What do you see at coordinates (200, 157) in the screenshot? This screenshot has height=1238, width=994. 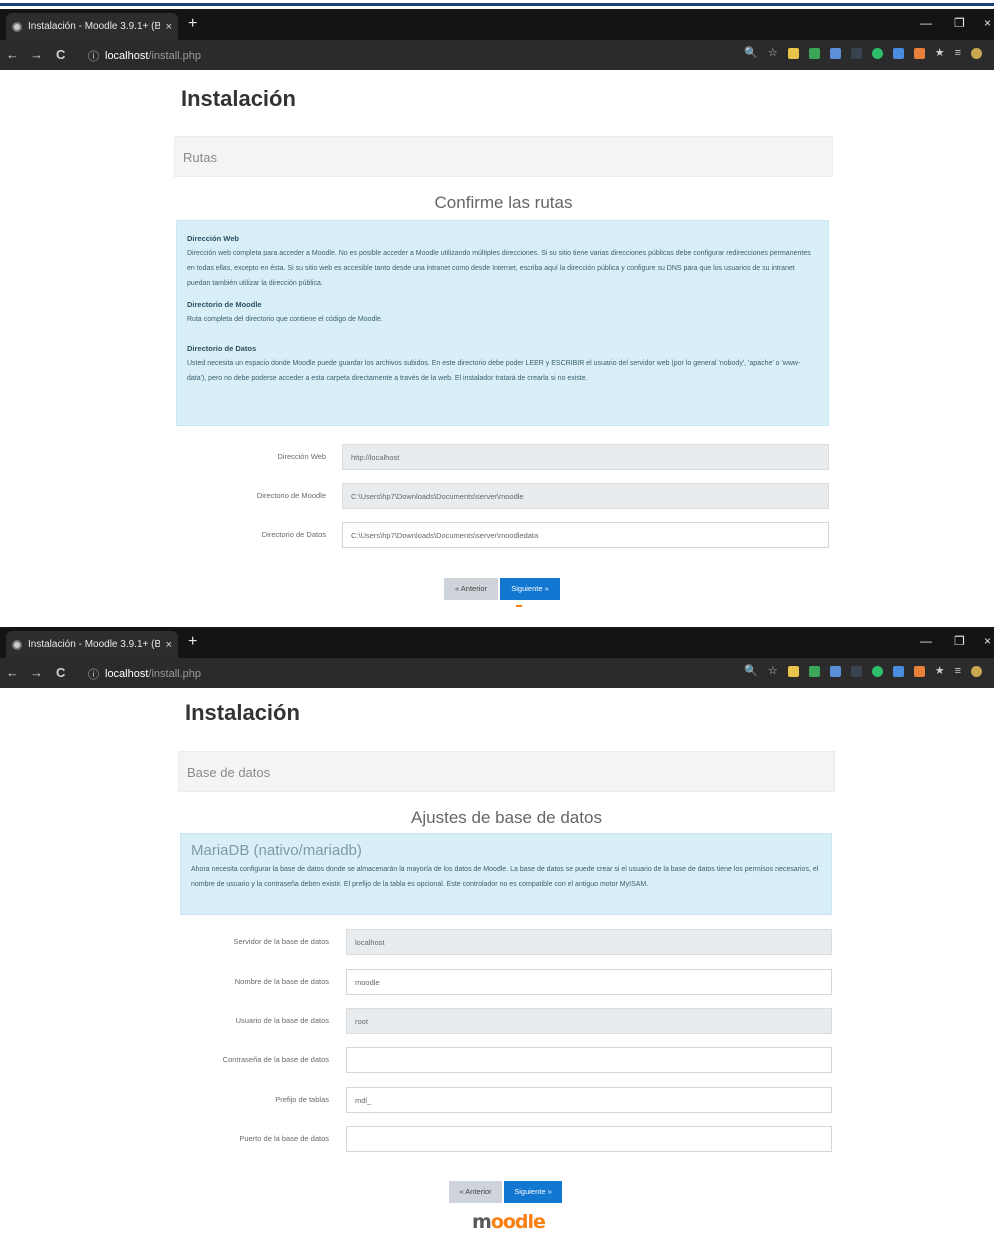 I see `step-label: Rutas` at bounding box center [200, 157].